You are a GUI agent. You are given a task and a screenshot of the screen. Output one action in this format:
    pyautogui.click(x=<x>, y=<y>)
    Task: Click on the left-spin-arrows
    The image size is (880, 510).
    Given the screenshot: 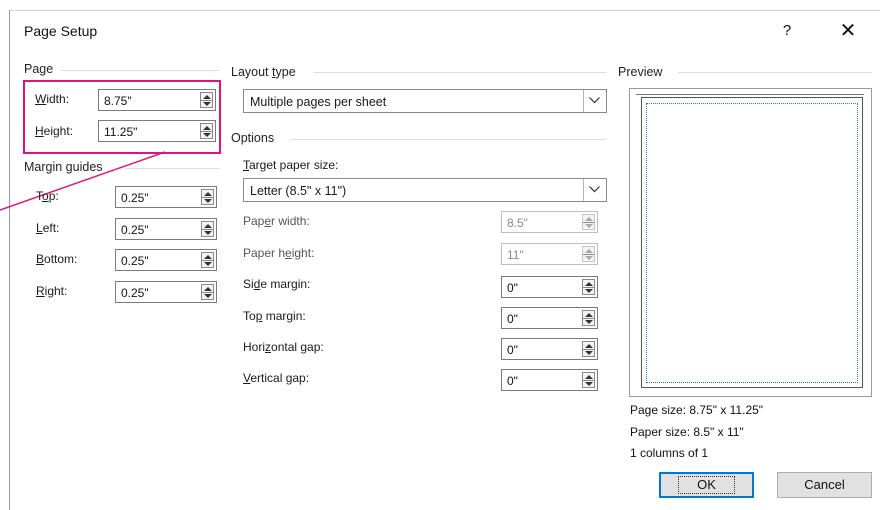 What is the action you would take?
    pyautogui.click(x=207, y=229)
    